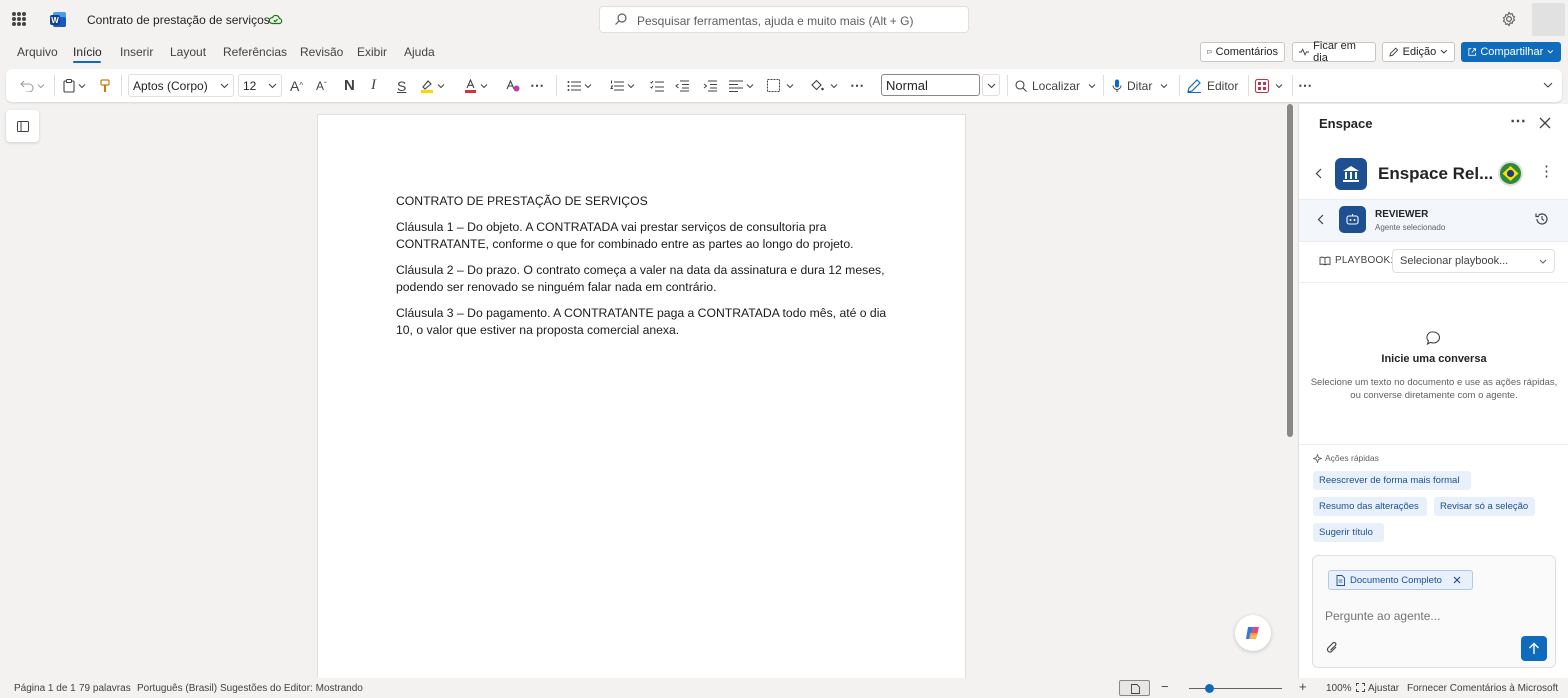 The height and width of the screenshot is (698, 1568). Describe the element at coordinates (401, 85) in the screenshot. I see `underline-button: S` at that location.